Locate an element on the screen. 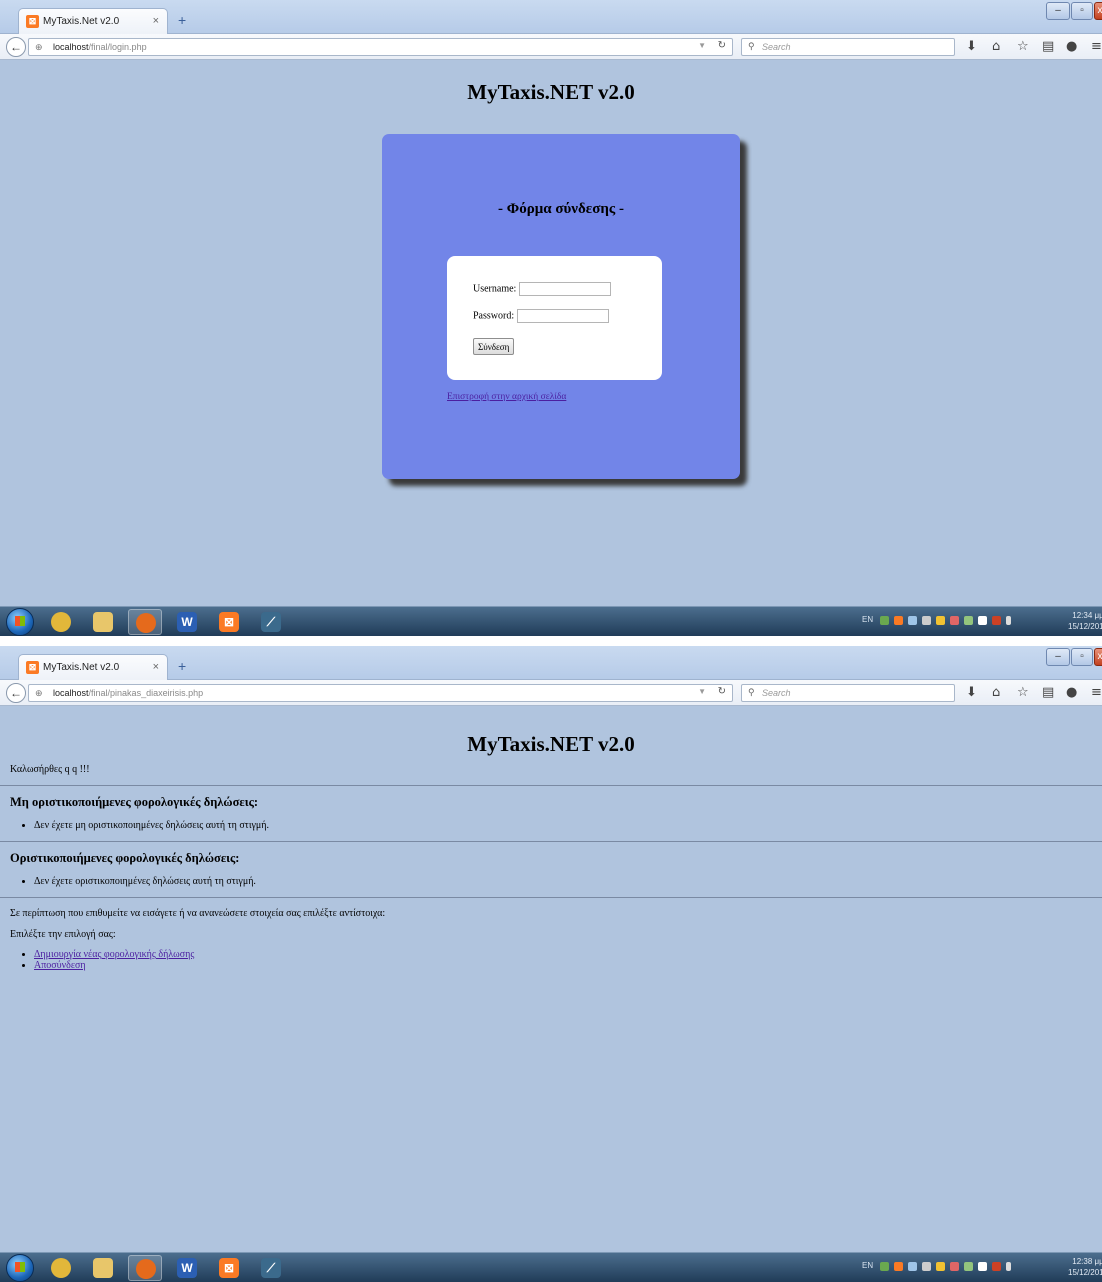 The width and height of the screenshot is (1102, 1282). chrome-icon is located at coordinates (61, 1268).